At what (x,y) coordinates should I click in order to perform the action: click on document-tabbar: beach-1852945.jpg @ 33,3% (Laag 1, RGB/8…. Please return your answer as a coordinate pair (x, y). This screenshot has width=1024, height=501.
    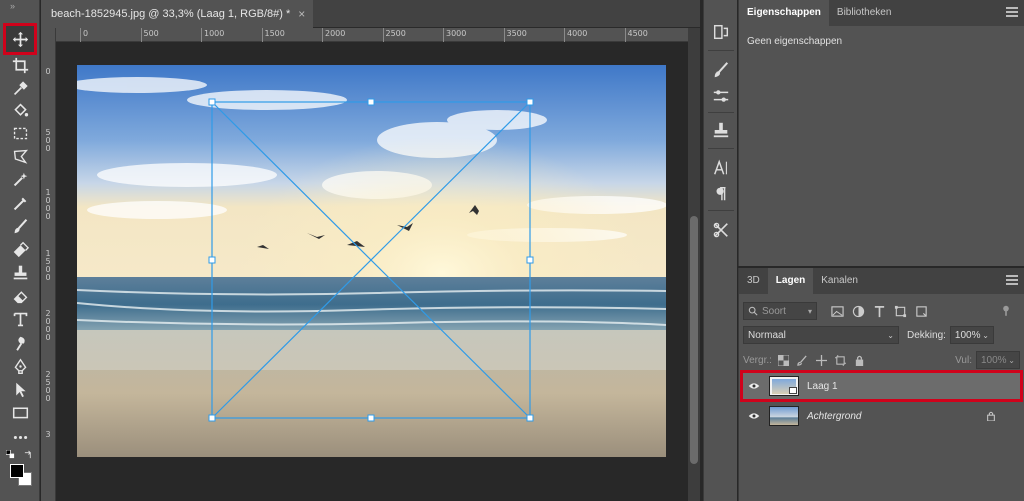
    Looking at the image, I should click on (370, 14).